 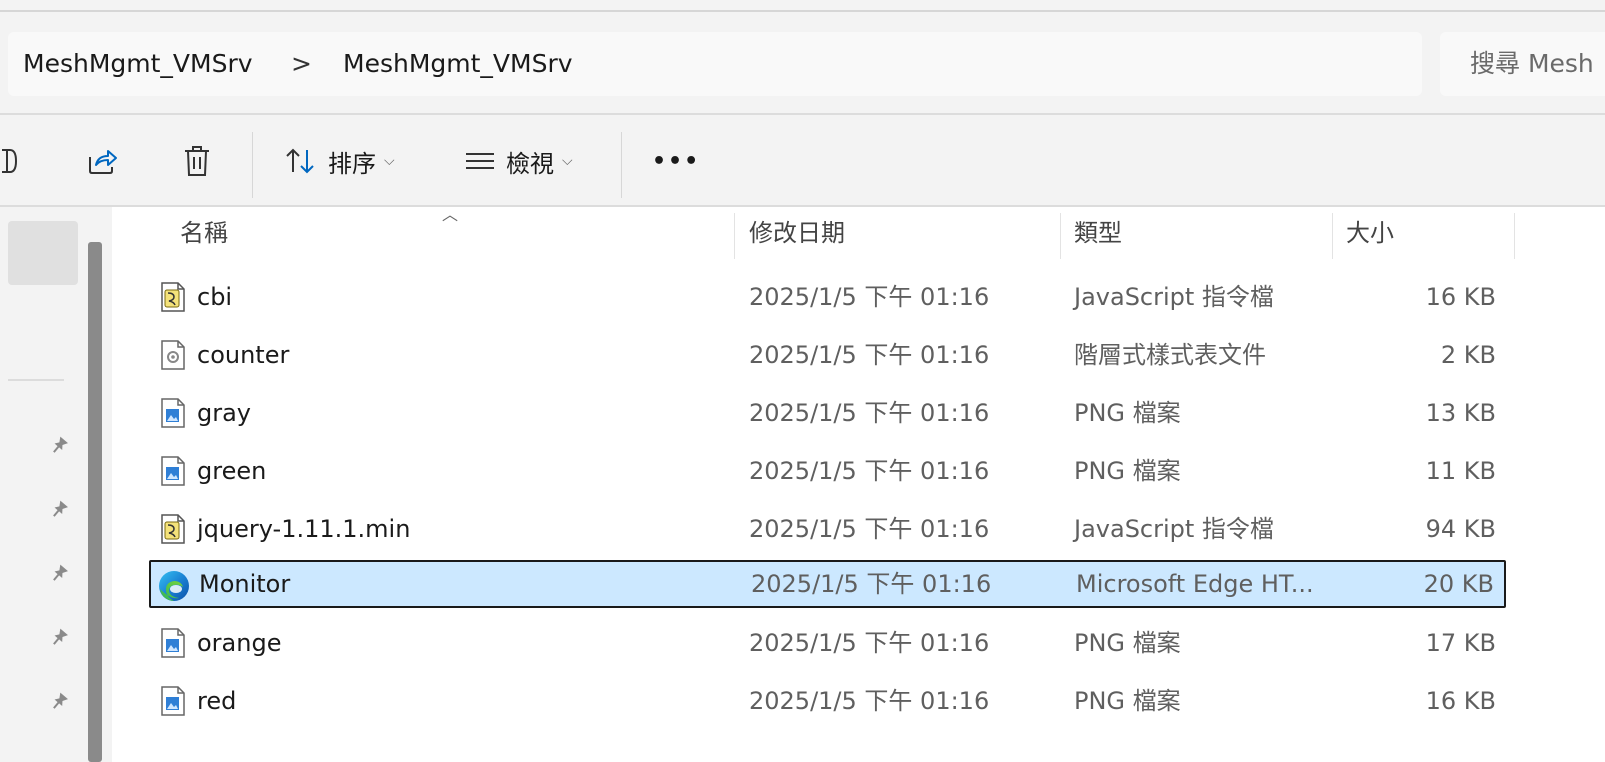 What do you see at coordinates (239, 643) in the screenshot?
I see `file-name: orange` at bounding box center [239, 643].